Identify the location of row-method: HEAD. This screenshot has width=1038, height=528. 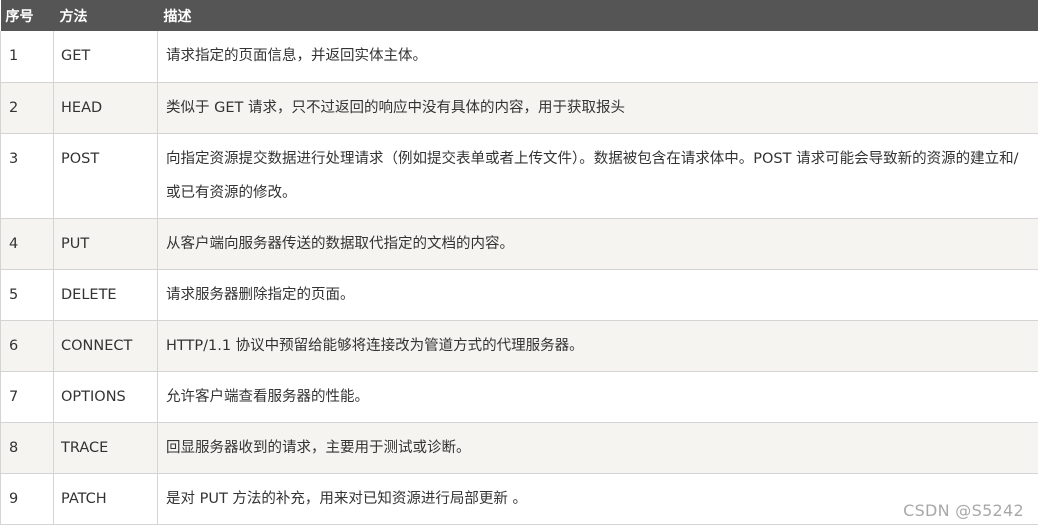
(105, 108).